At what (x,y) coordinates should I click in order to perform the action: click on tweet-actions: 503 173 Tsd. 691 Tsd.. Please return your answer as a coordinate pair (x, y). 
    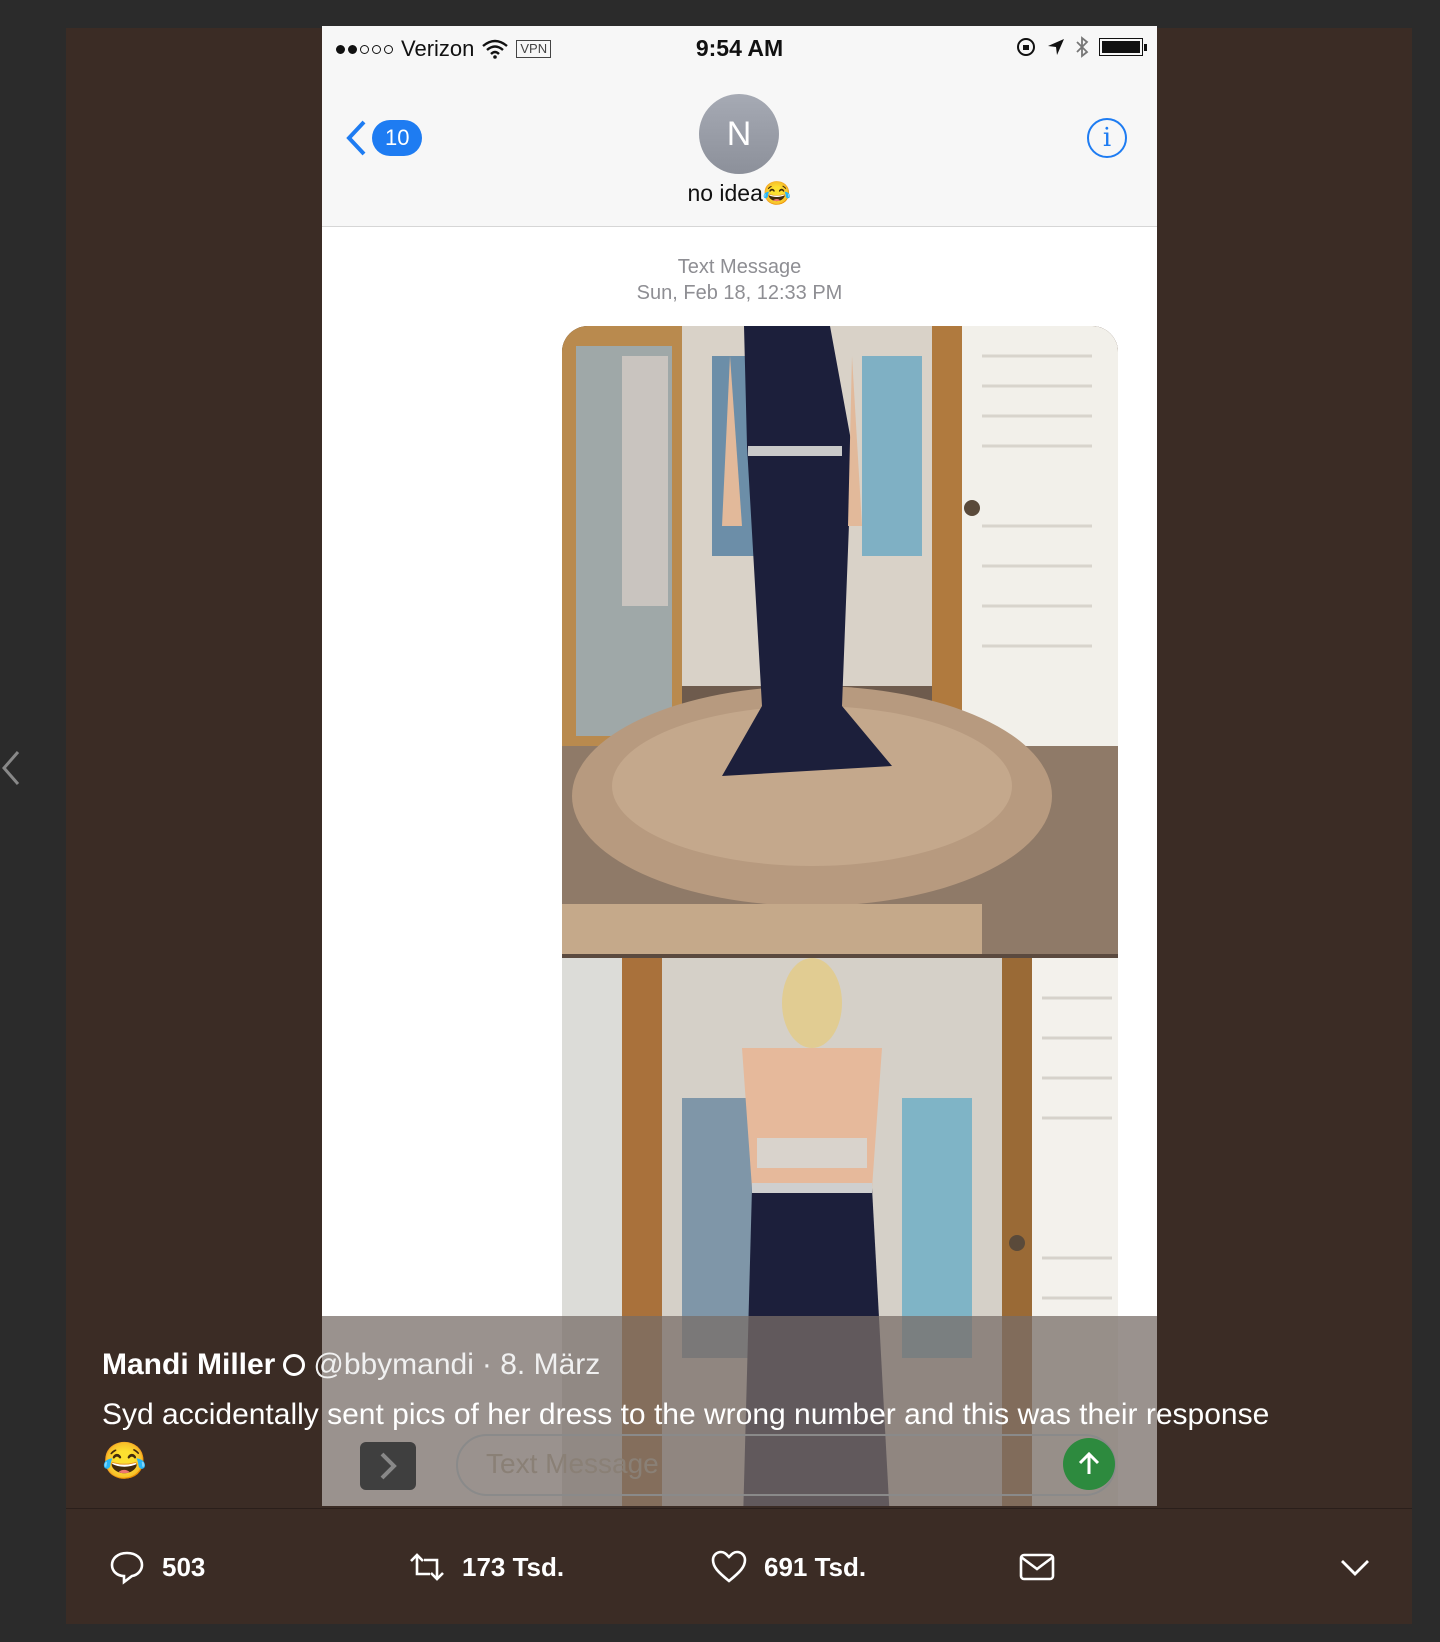
    Looking at the image, I should click on (739, 1570).